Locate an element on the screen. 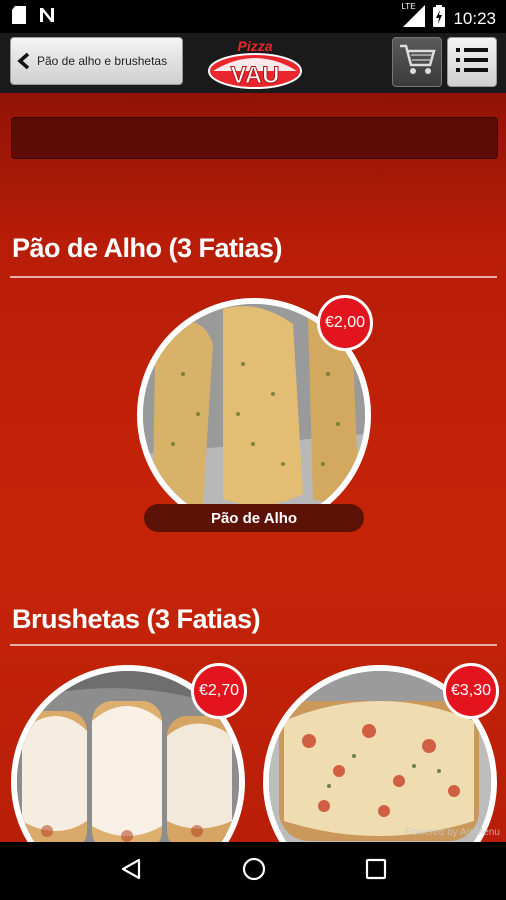 The width and height of the screenshot is (506, 900). status-time: 10:23 is located at coordinates (474, 18).